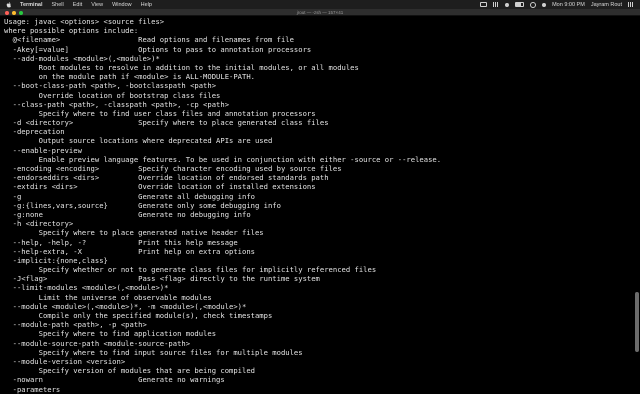 The width and height of the screenshot is (640, 394). Describe the element at coordinates (86, 288) in the screenshot. I see `terminal-line: --limit-modules <module>(,<module>)*` at that location.